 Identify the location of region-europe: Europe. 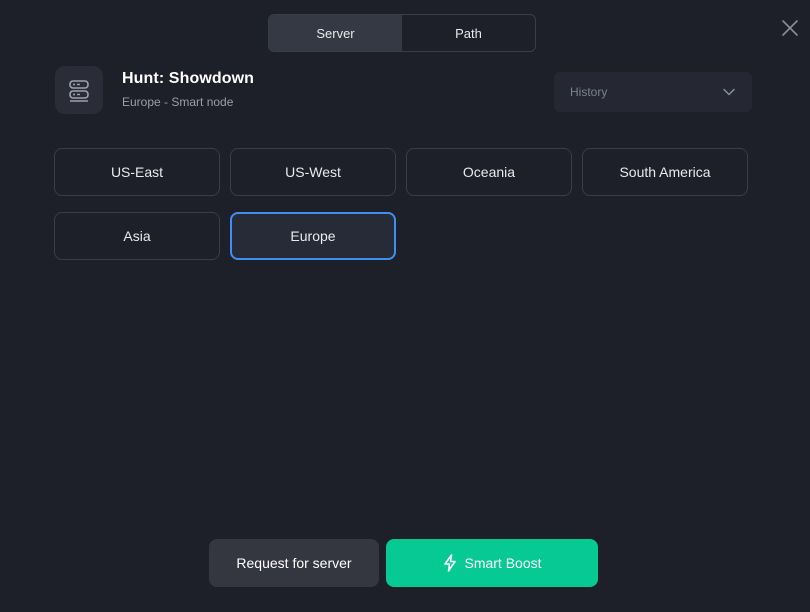
(313, 236).